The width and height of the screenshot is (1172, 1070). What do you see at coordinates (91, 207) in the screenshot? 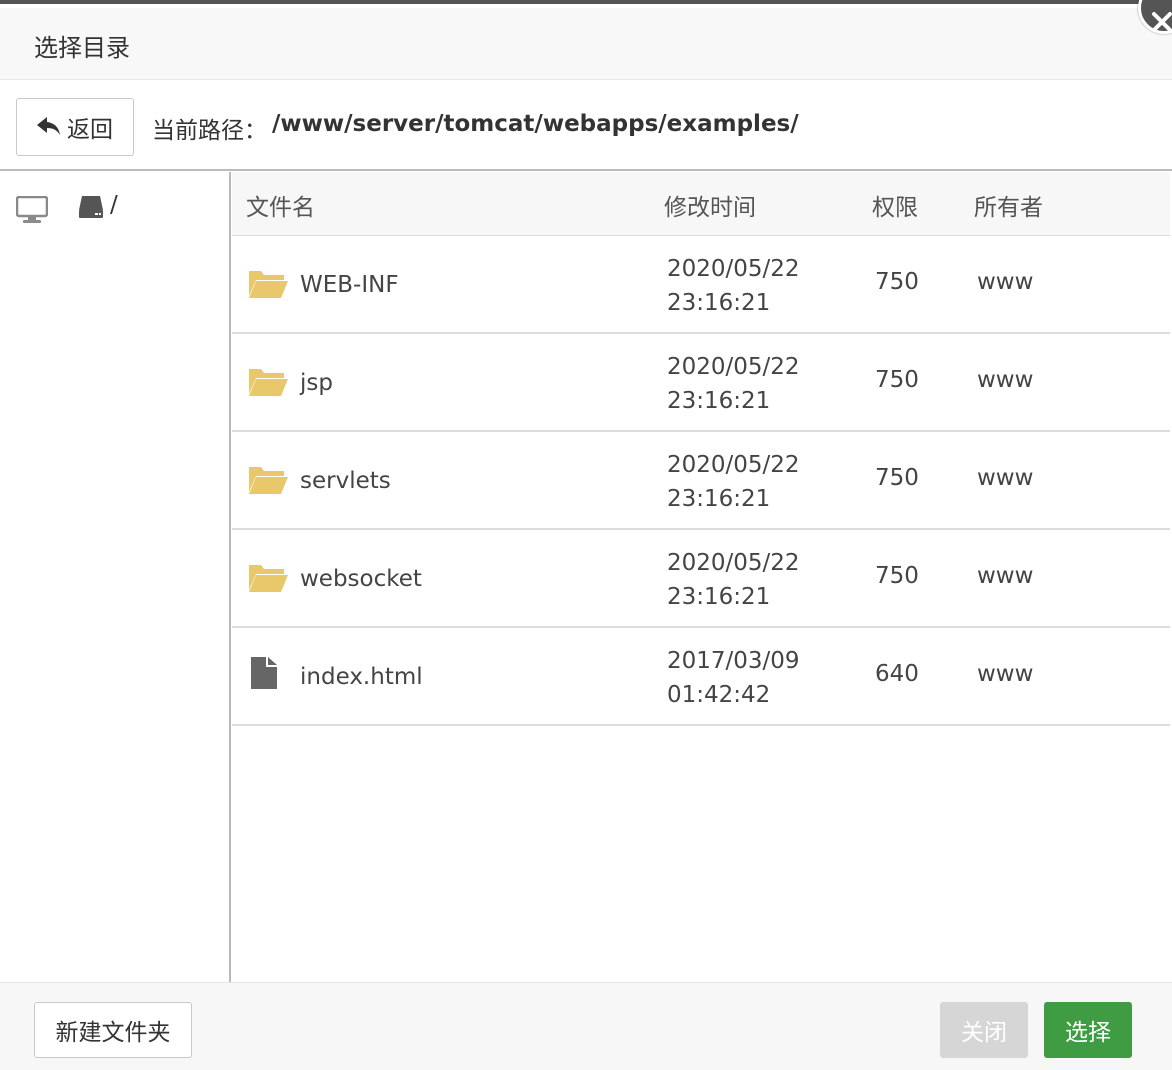
I see `hard-drive-icon` at bounding box center [91, 207].